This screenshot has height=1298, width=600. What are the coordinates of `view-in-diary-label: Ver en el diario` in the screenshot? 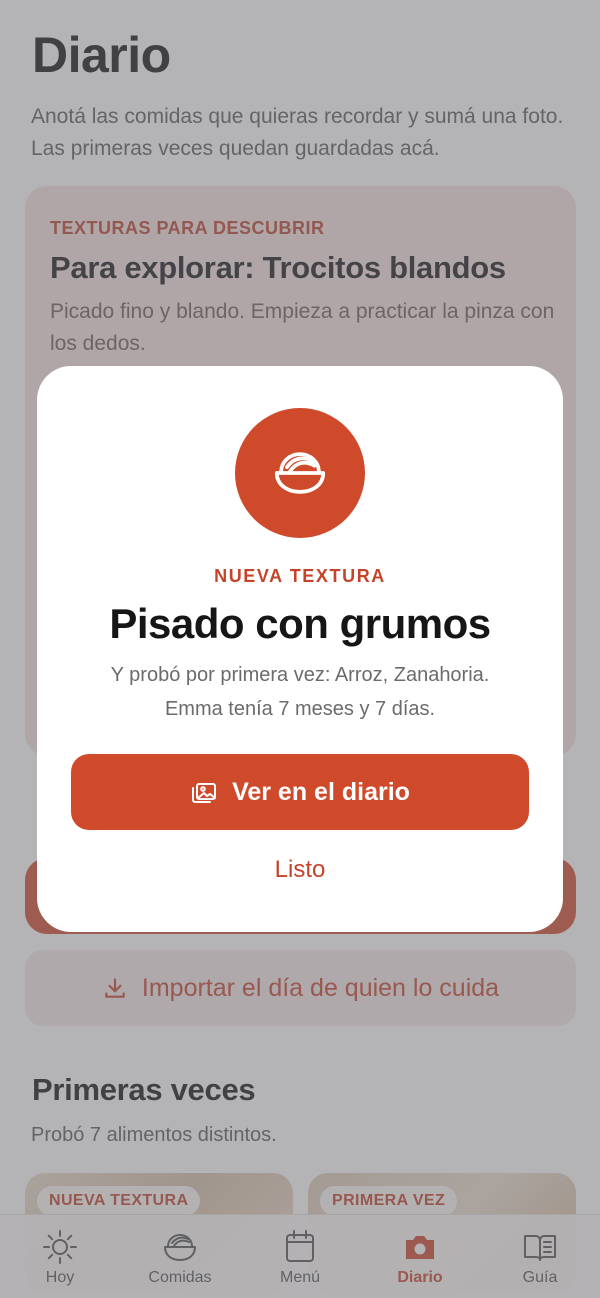 It's located at (321, 791).